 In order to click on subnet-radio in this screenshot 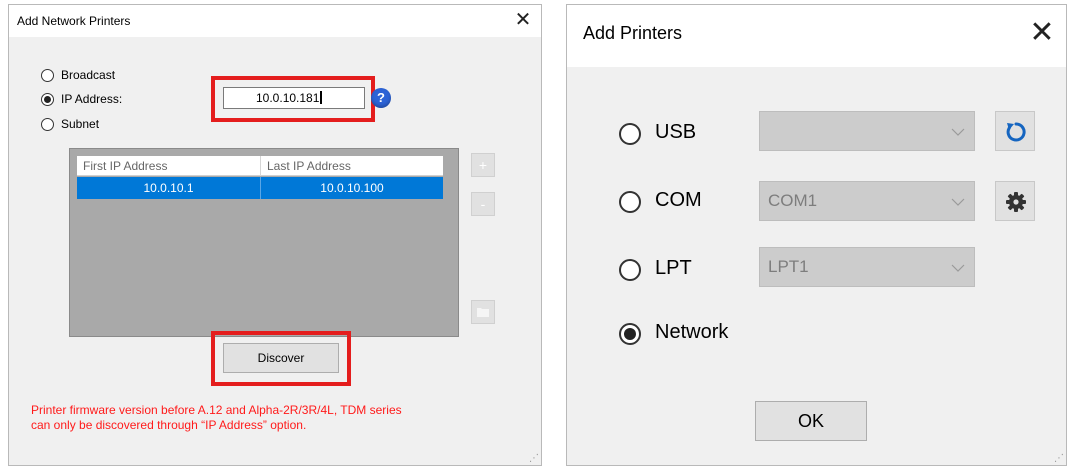, I will do `click(47, 124)`.